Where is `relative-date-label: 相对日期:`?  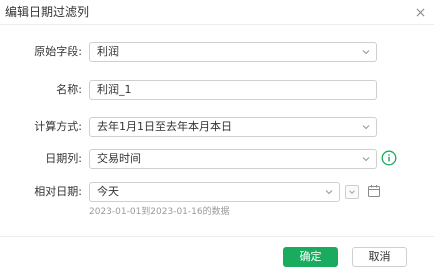 relative-date-label: 相对日期: is located at coordinates (58, 191).